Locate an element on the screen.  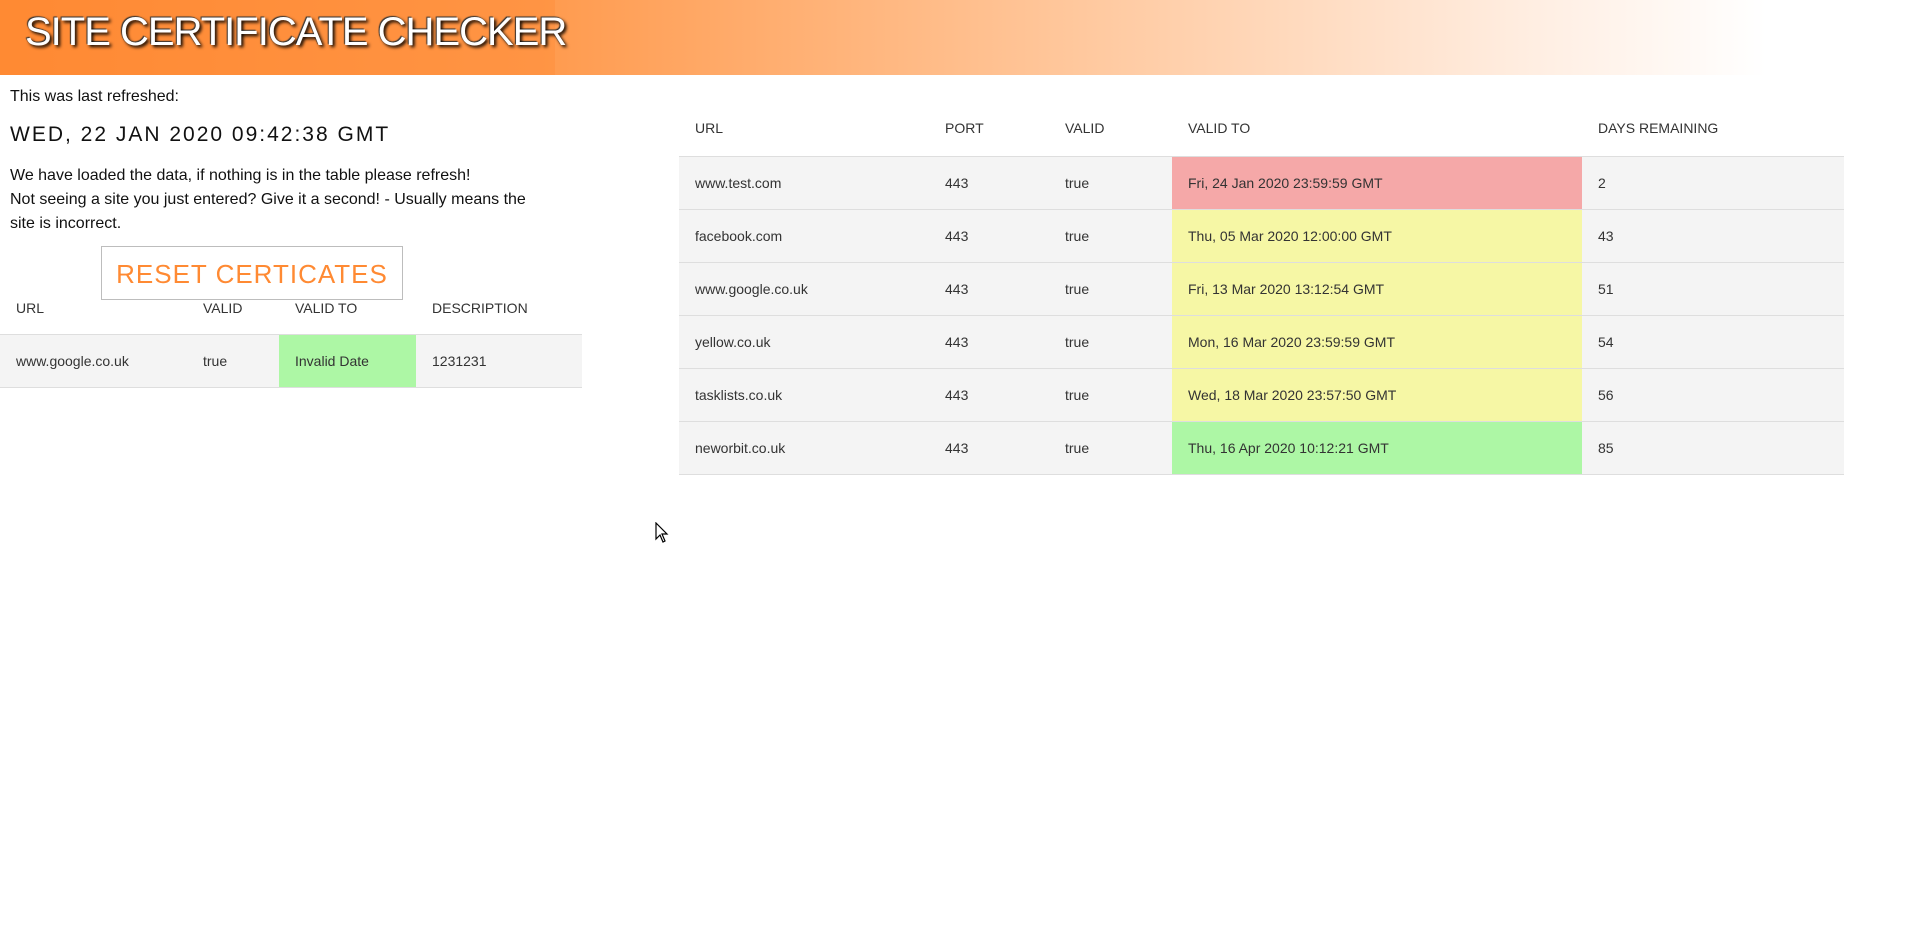
column-header-url: URL is located at coordinates (709, 128).